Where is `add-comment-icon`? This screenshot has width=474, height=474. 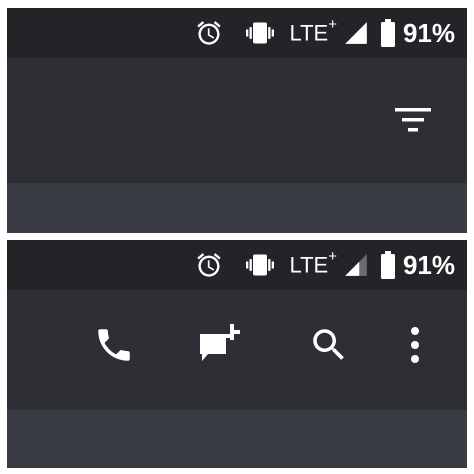 add-comment-icon is located at coordinates (219, 347).